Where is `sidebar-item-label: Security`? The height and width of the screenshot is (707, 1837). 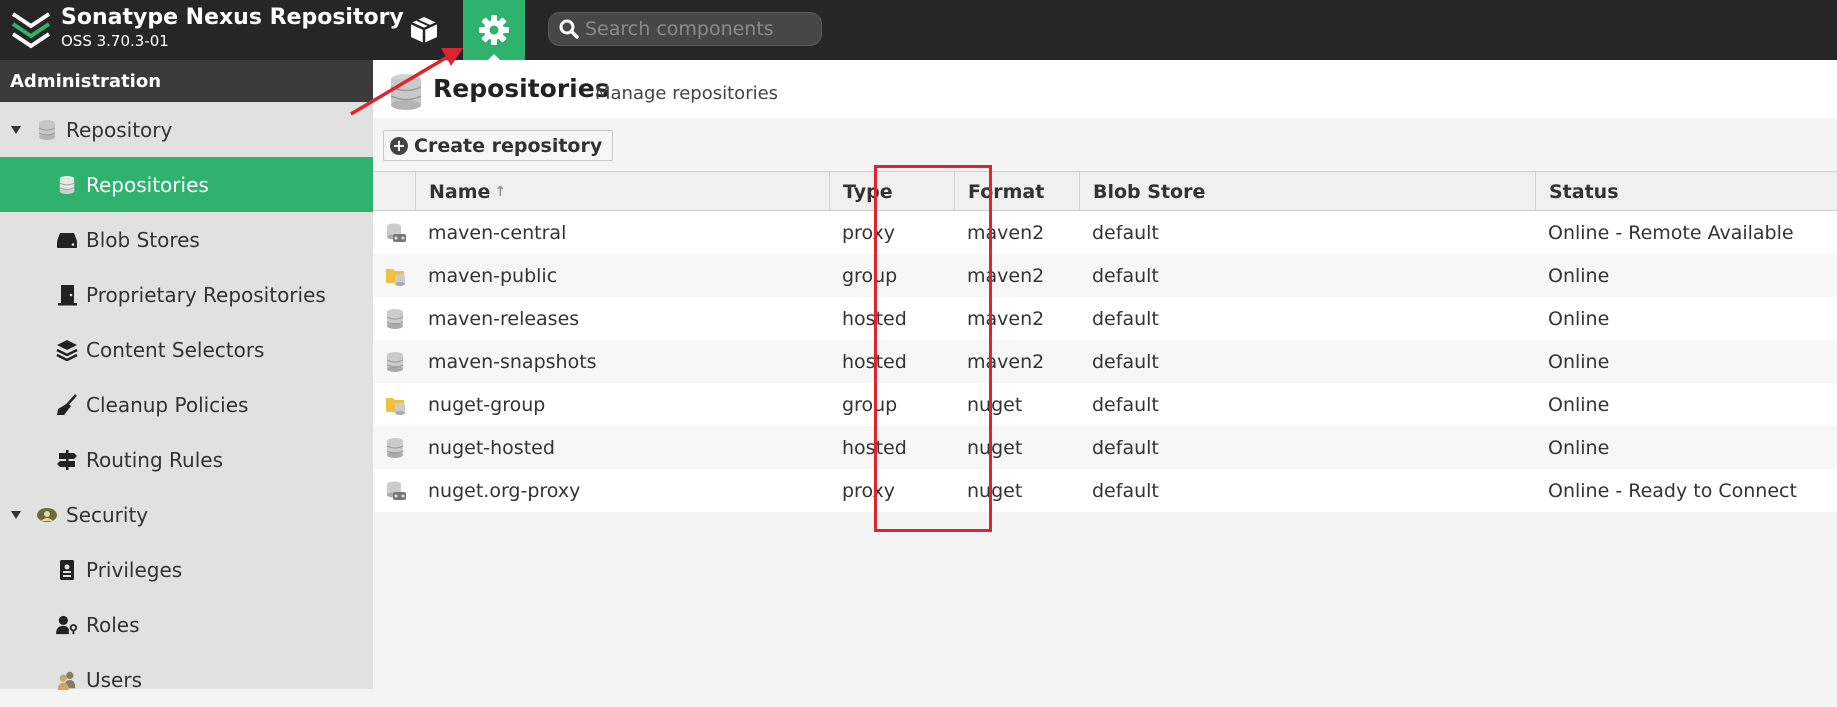 sidebar-item-label: Security is located at coordinates (107, 514).